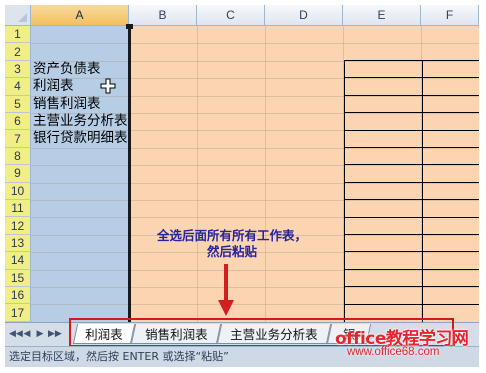 The height and width of the screenshot is (373, 486). What do you see at coordinates (108, 86) in the screenshot?
I see `cell-cursor-icon` at bounding box center [108, 86].